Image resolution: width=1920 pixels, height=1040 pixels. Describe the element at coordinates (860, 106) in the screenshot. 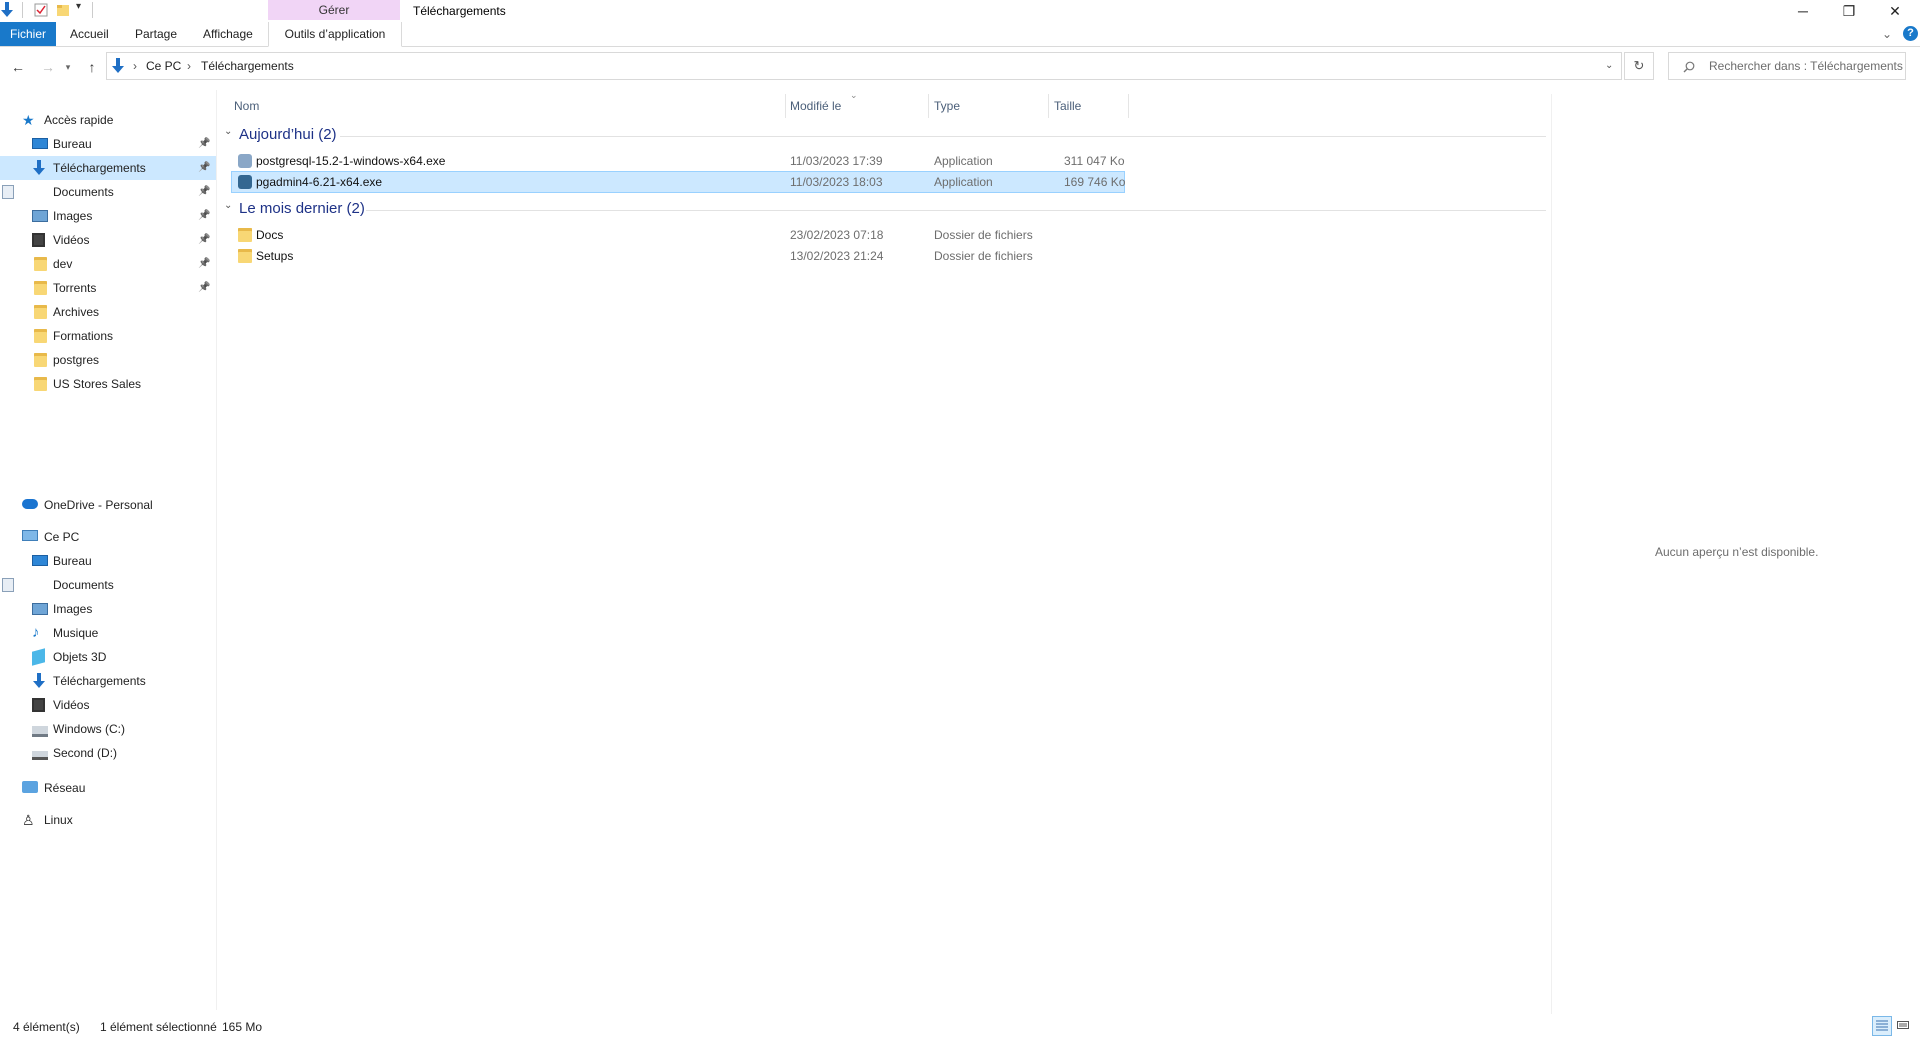

I see `column-modified: Modifié le` at that location.